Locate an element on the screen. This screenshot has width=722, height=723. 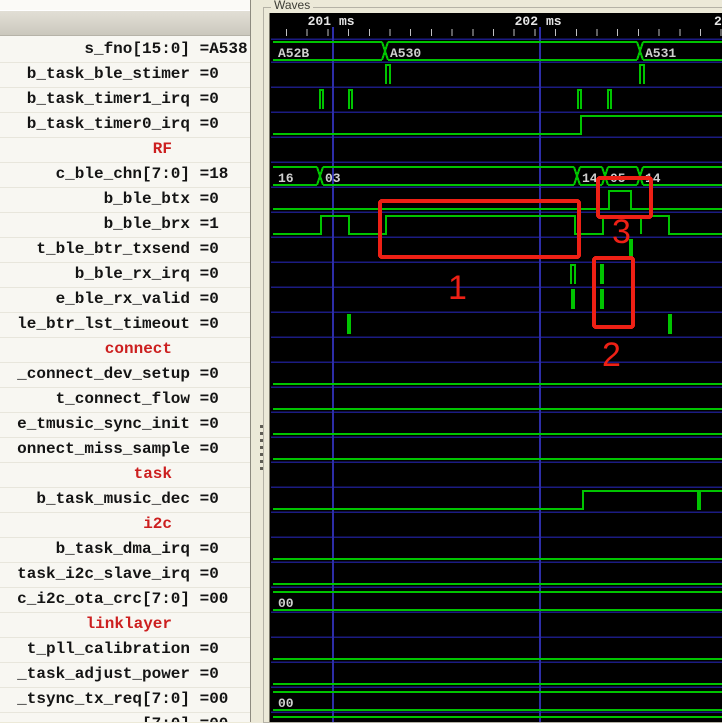
signal-group-label: task is located at coordinates (152, 474).